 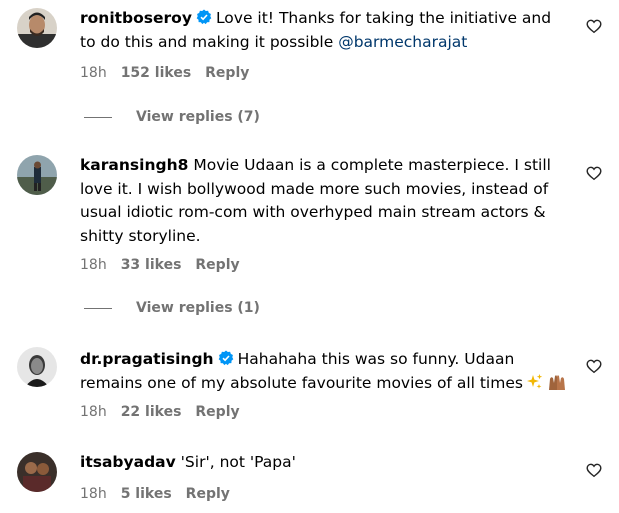 What do you see at coordinates (146, 494) in the screenshot?
I see `likes-count: 5 likes` at bounding box center [146, 494].